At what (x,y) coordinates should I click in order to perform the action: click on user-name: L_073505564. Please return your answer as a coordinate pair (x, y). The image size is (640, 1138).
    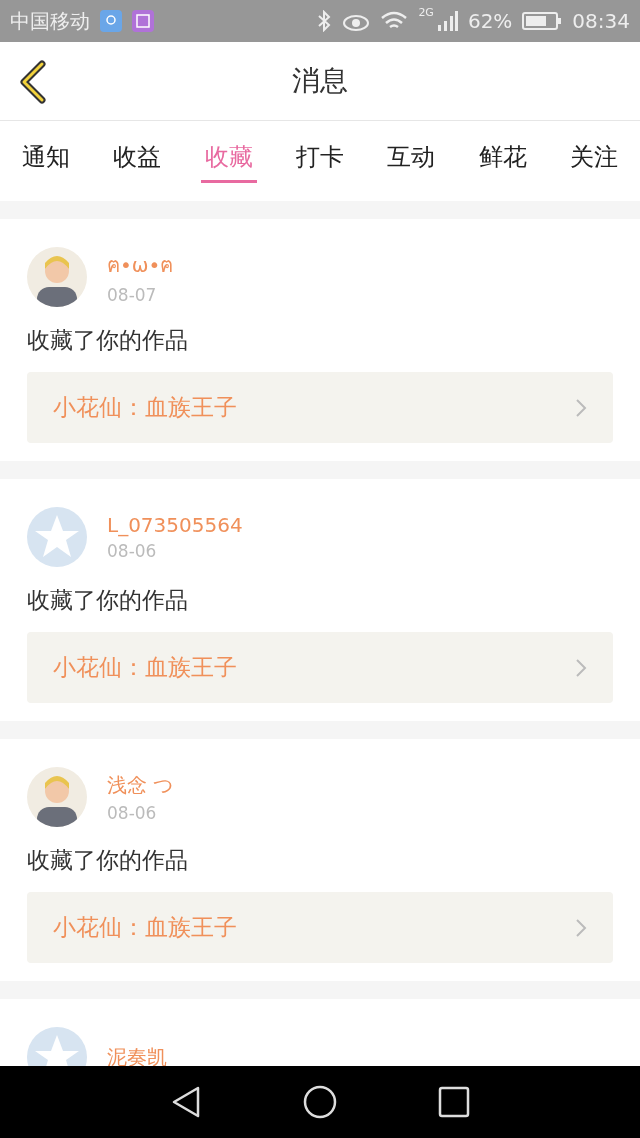
    Looking at the image, I should click on (175, 525).